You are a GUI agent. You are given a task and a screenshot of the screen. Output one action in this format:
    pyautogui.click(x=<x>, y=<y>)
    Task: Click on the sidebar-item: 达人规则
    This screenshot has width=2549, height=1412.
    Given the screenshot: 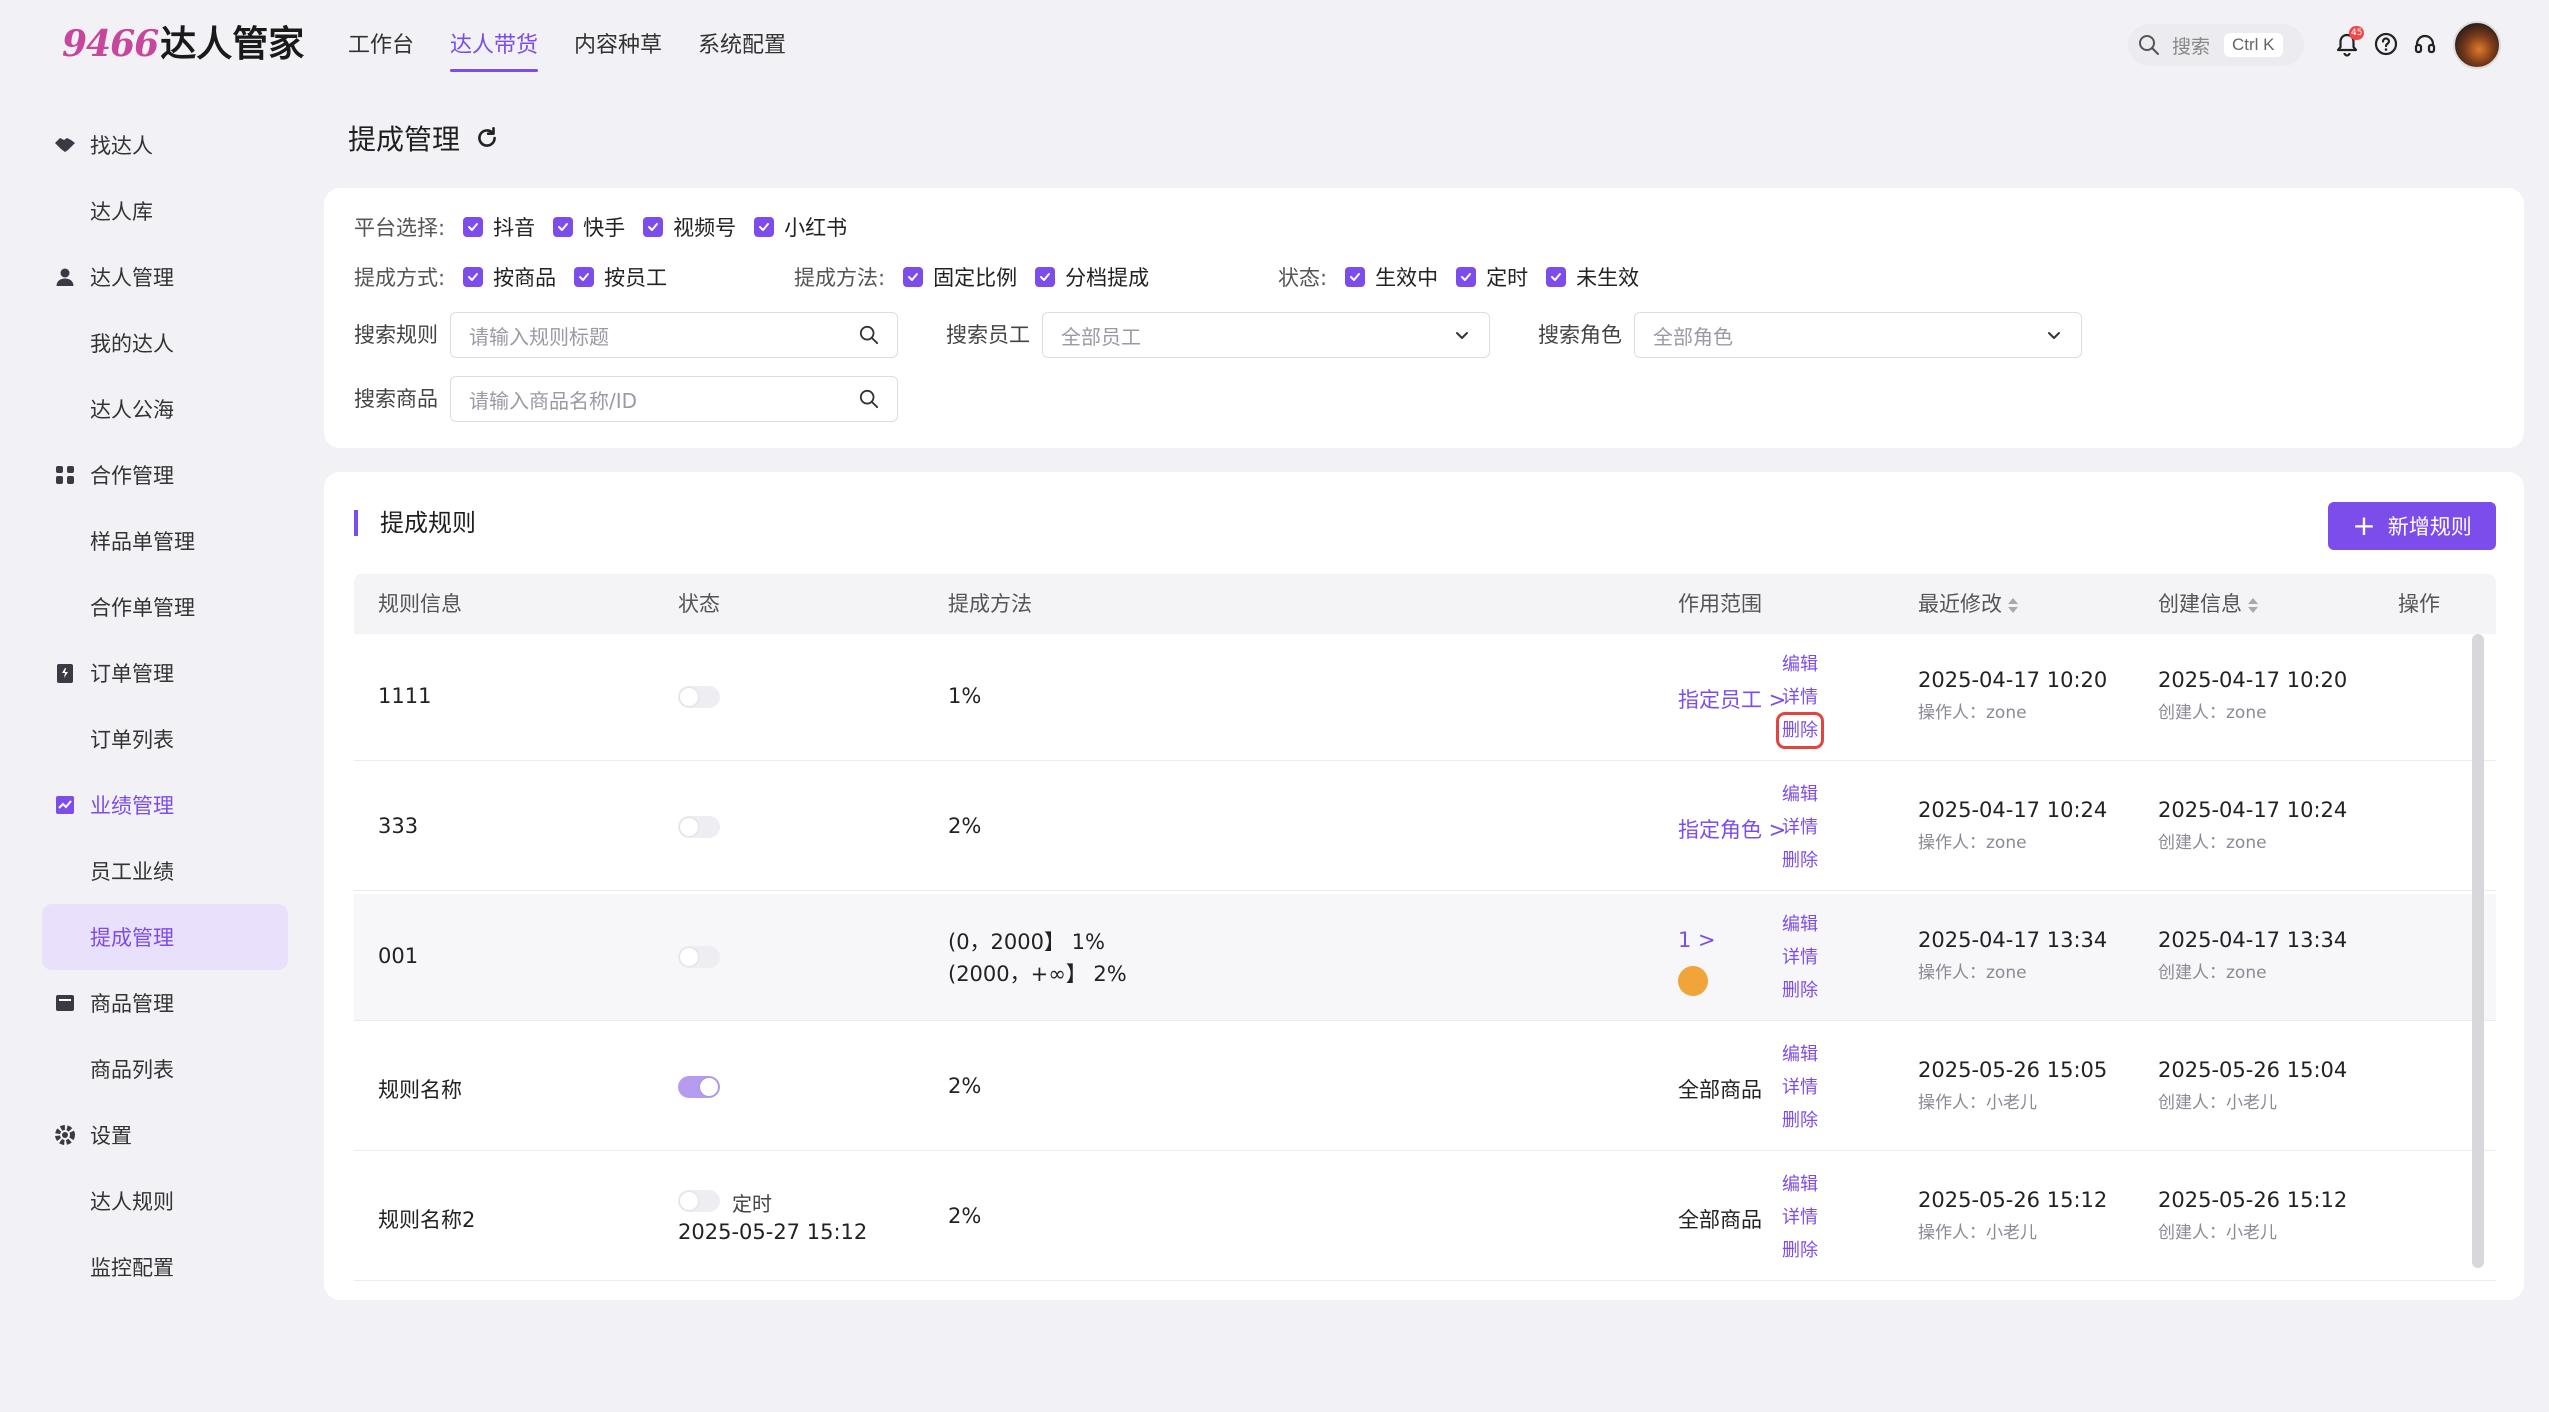 What is the action you would take?
    pyautogui.click(x=165, y=1201)
    